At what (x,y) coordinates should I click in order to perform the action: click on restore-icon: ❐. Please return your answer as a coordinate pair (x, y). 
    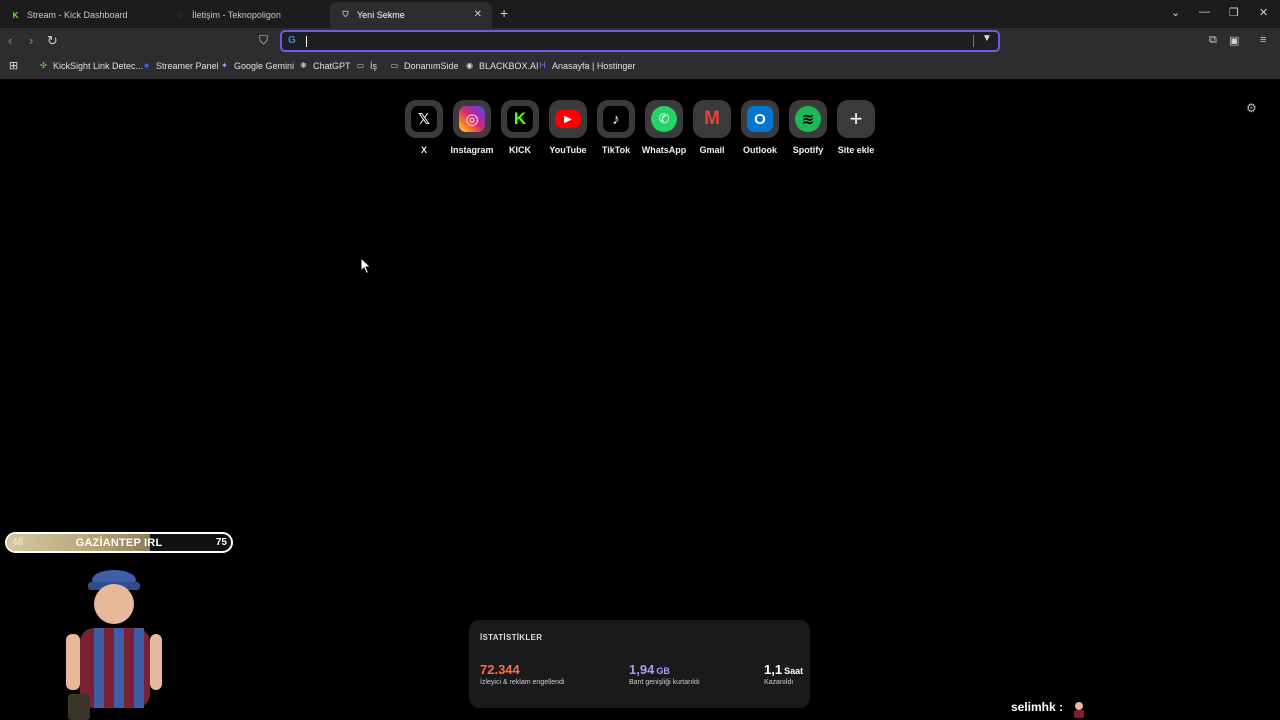
    Looking at the image, I should click on (1234, 12).